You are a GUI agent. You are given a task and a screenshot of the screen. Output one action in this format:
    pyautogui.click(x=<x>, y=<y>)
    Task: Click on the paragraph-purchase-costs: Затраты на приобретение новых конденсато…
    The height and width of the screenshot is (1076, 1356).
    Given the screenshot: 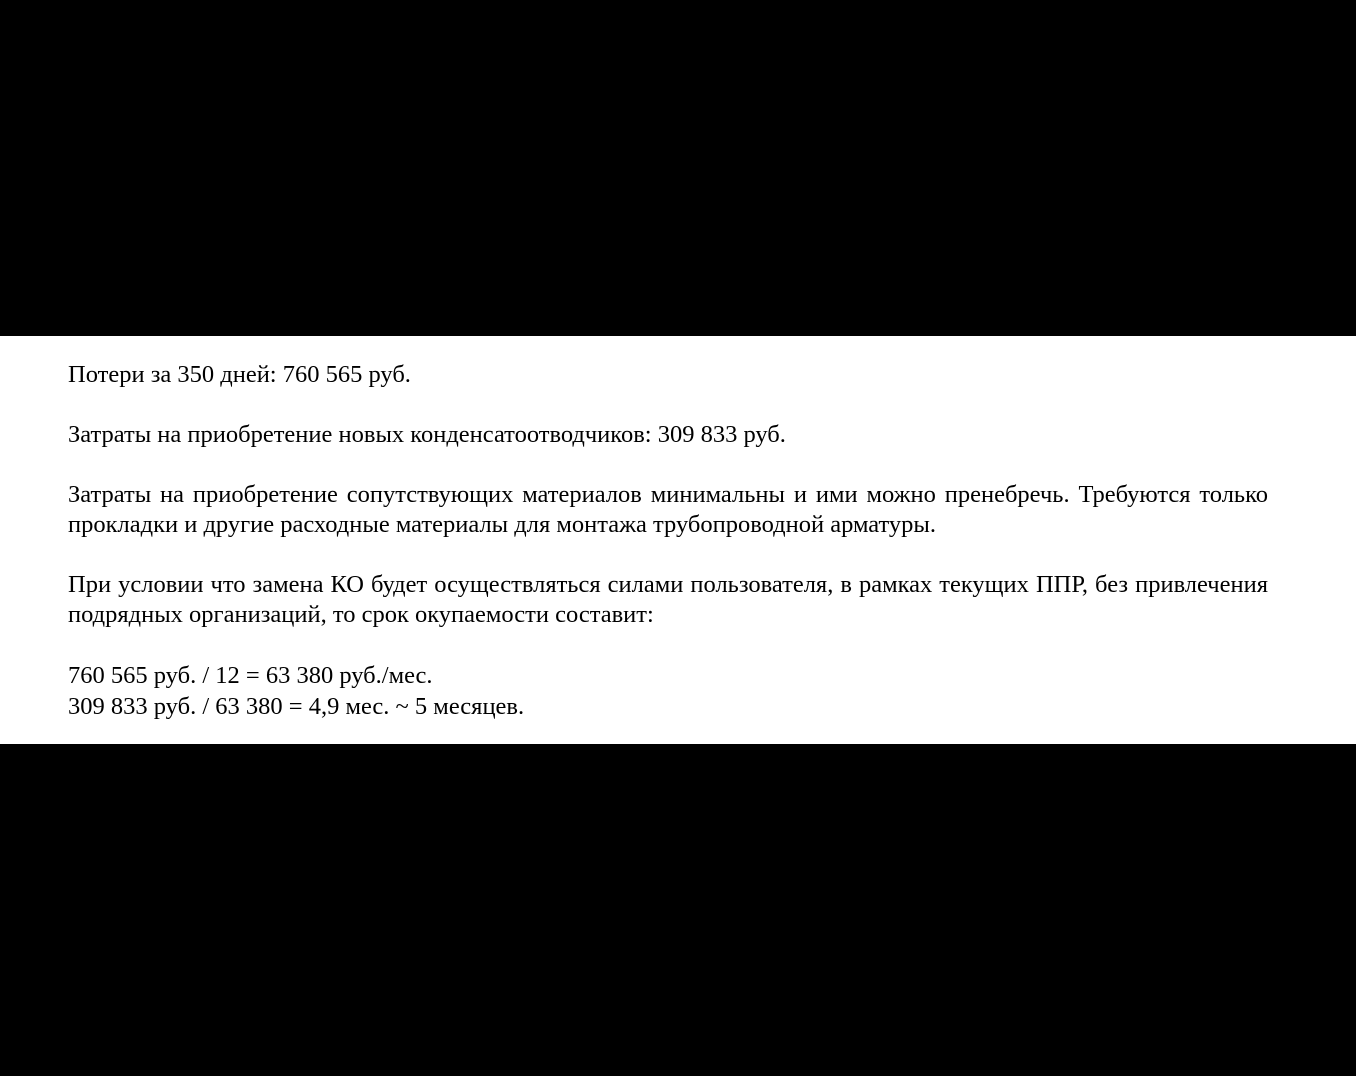 What is the action you would take?
    pyautogui.click(x=427, y=434)
    